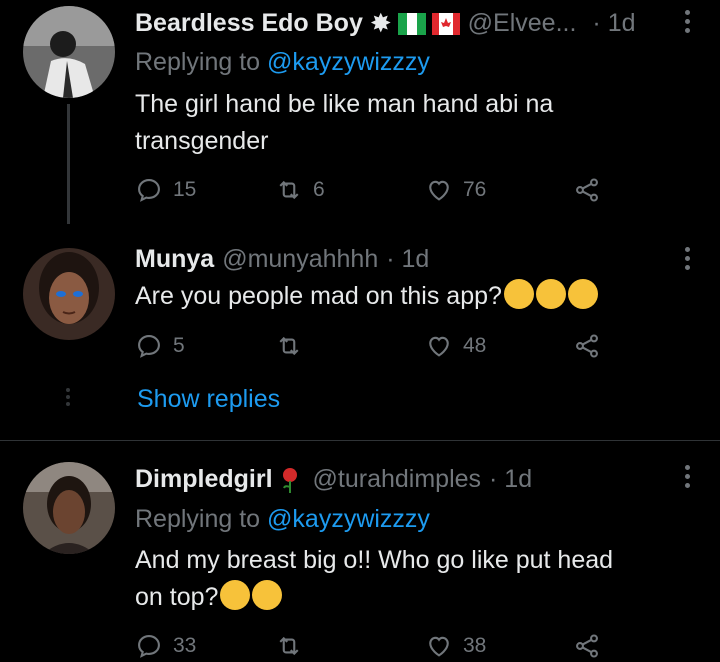 Image resolution: width=720 pixels, height=662 pixels. Describe the element at coordinates (375, 647) in the screenshot. I see `tweet-actions: 33 38` at that location.